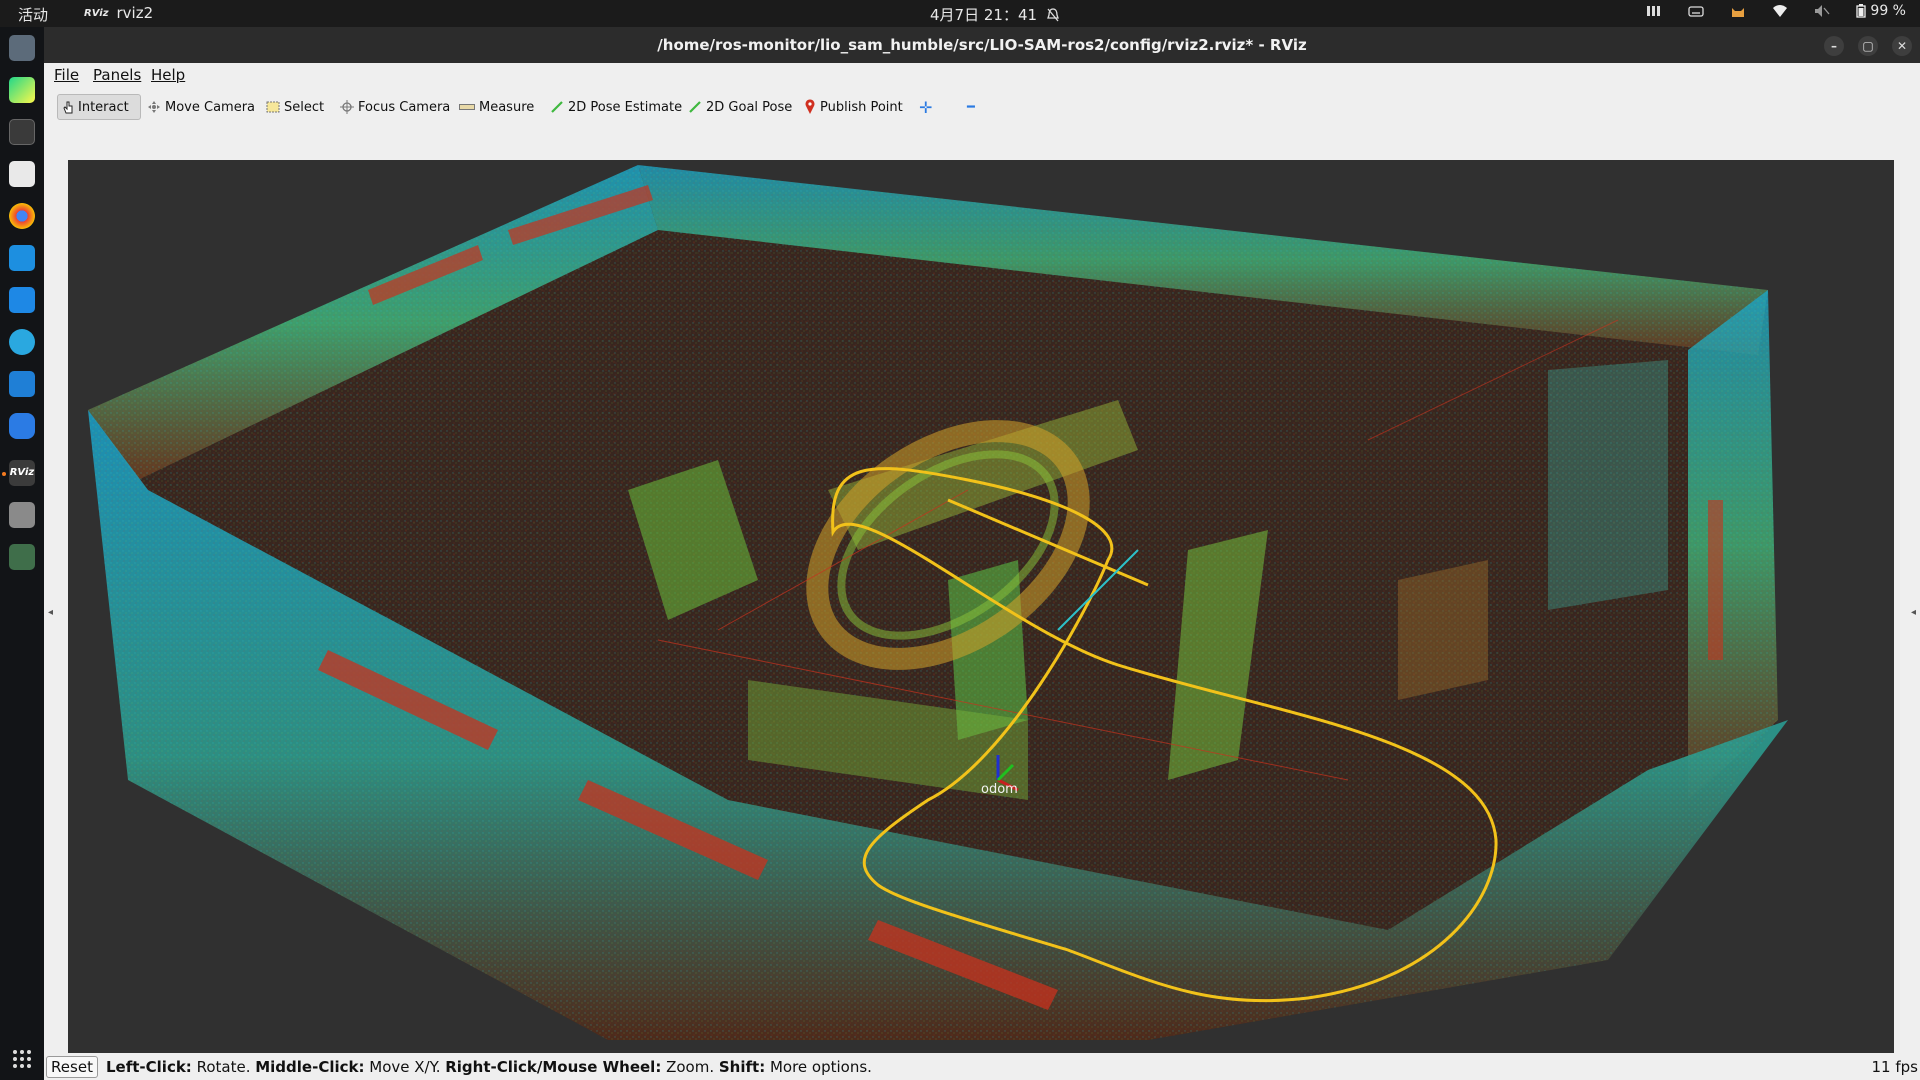  I want to click on tool-select-label: Select, so click(304, 107).